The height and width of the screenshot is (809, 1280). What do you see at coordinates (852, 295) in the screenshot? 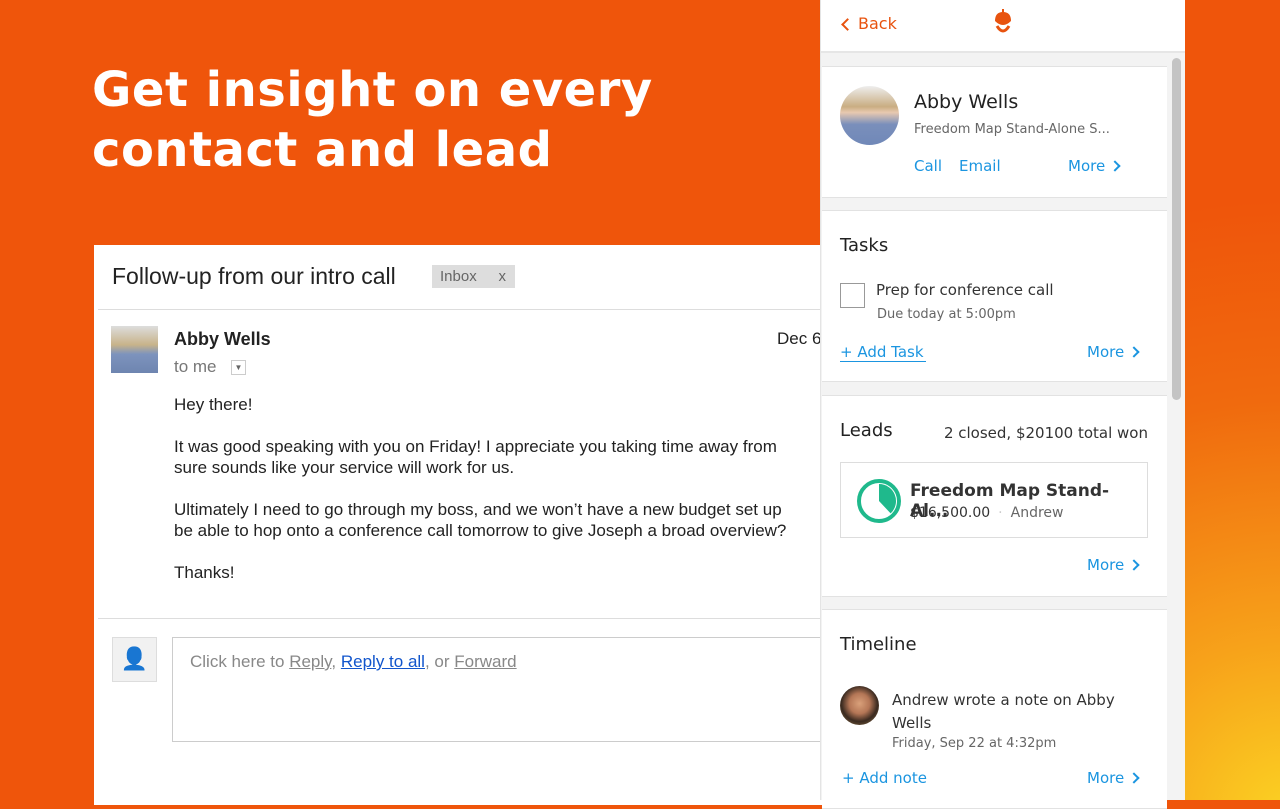
I see `task-checkbox` at bounding box center [852, 295].